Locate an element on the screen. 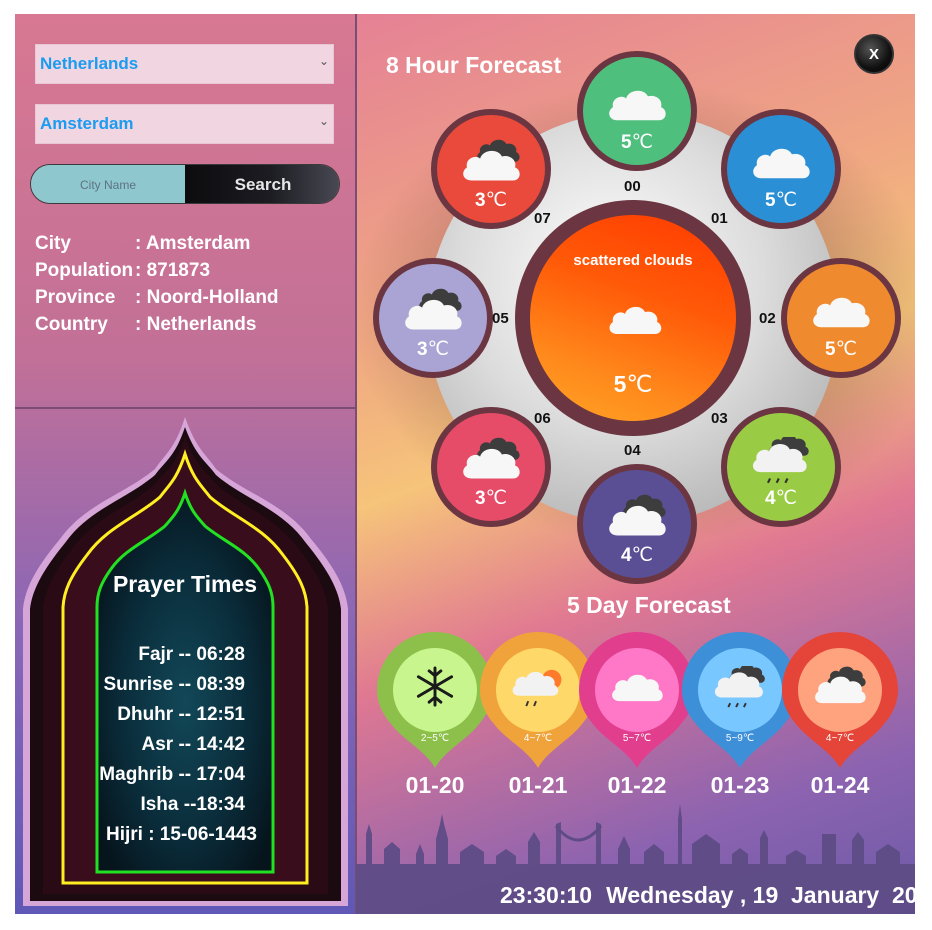 The image size is (932, 930). city-select: Amsterdam ⌄ is located at coordinates (184, 124).